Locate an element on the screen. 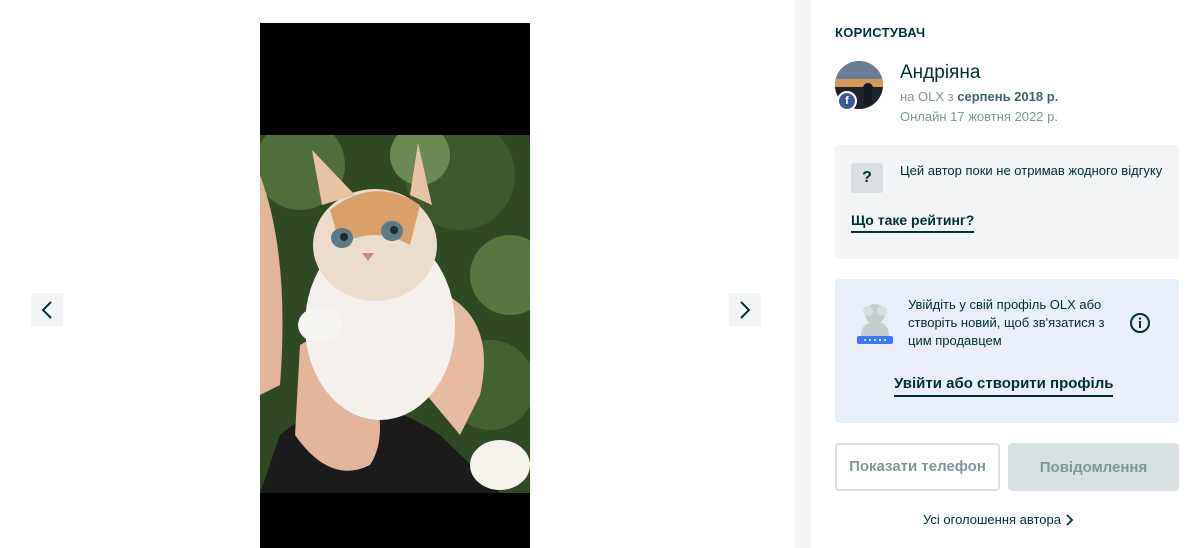  question-icon: ? is located at coordinates (867, 178).